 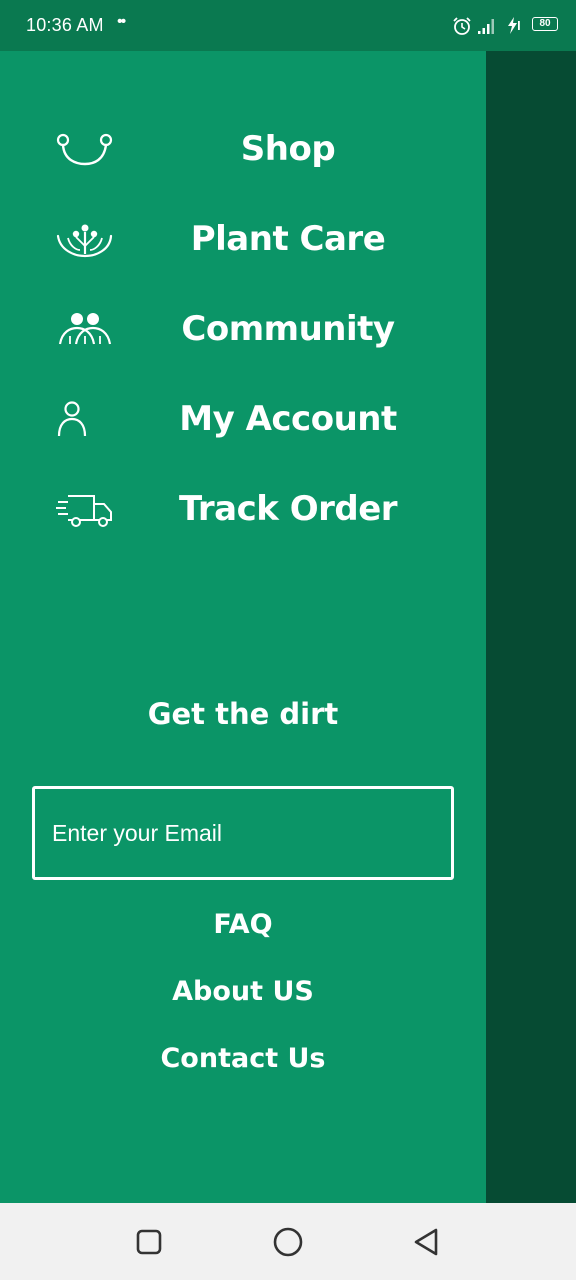 What do you see at coordinates (121, 21) in the screenshot?
I see `notification-dots: ••` at bounding box center [121, 21].